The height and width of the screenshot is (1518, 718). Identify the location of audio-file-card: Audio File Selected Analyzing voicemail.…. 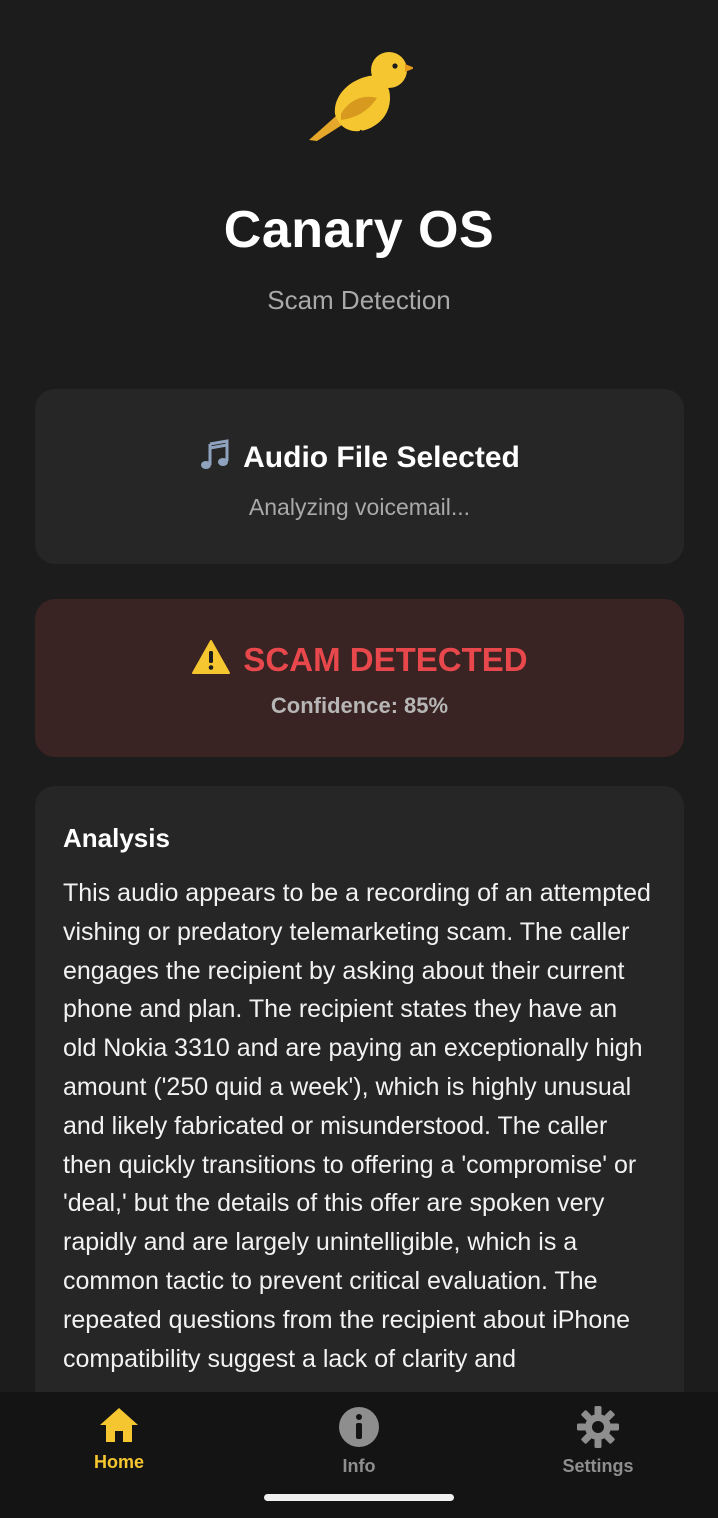
(359, 476).